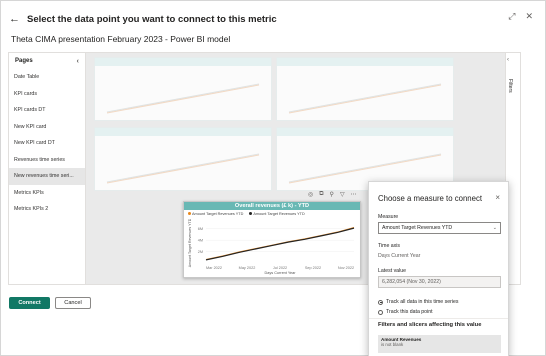 Image resolution: width=546 pixels, height=356 pixels. What do you see at coordinates (47, 209) in the screenshot?
I see `page-item: Metrics KPIs 2` at bounding box center [47, 209].